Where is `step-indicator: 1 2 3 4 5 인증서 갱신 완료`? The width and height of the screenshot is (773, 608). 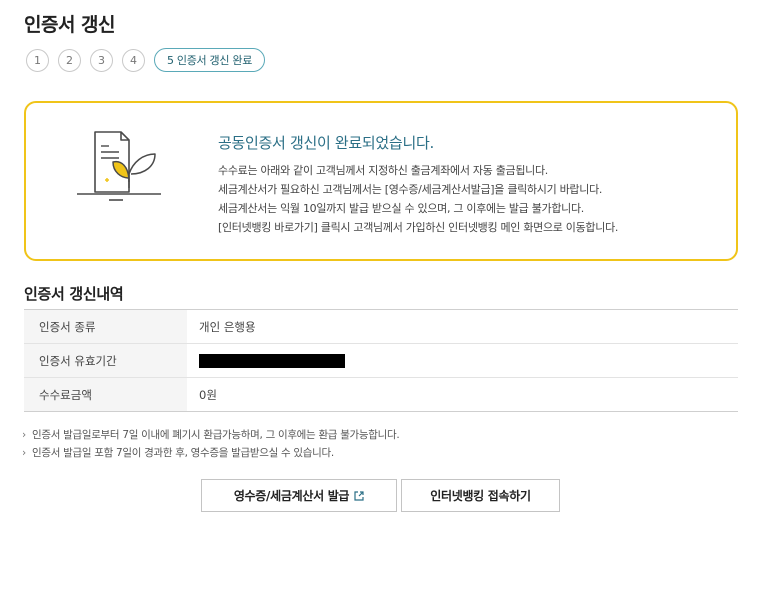
step-indicator: 1 2 3 4 5 인증서 갱신 완료 is located at coordinates (146, 60).